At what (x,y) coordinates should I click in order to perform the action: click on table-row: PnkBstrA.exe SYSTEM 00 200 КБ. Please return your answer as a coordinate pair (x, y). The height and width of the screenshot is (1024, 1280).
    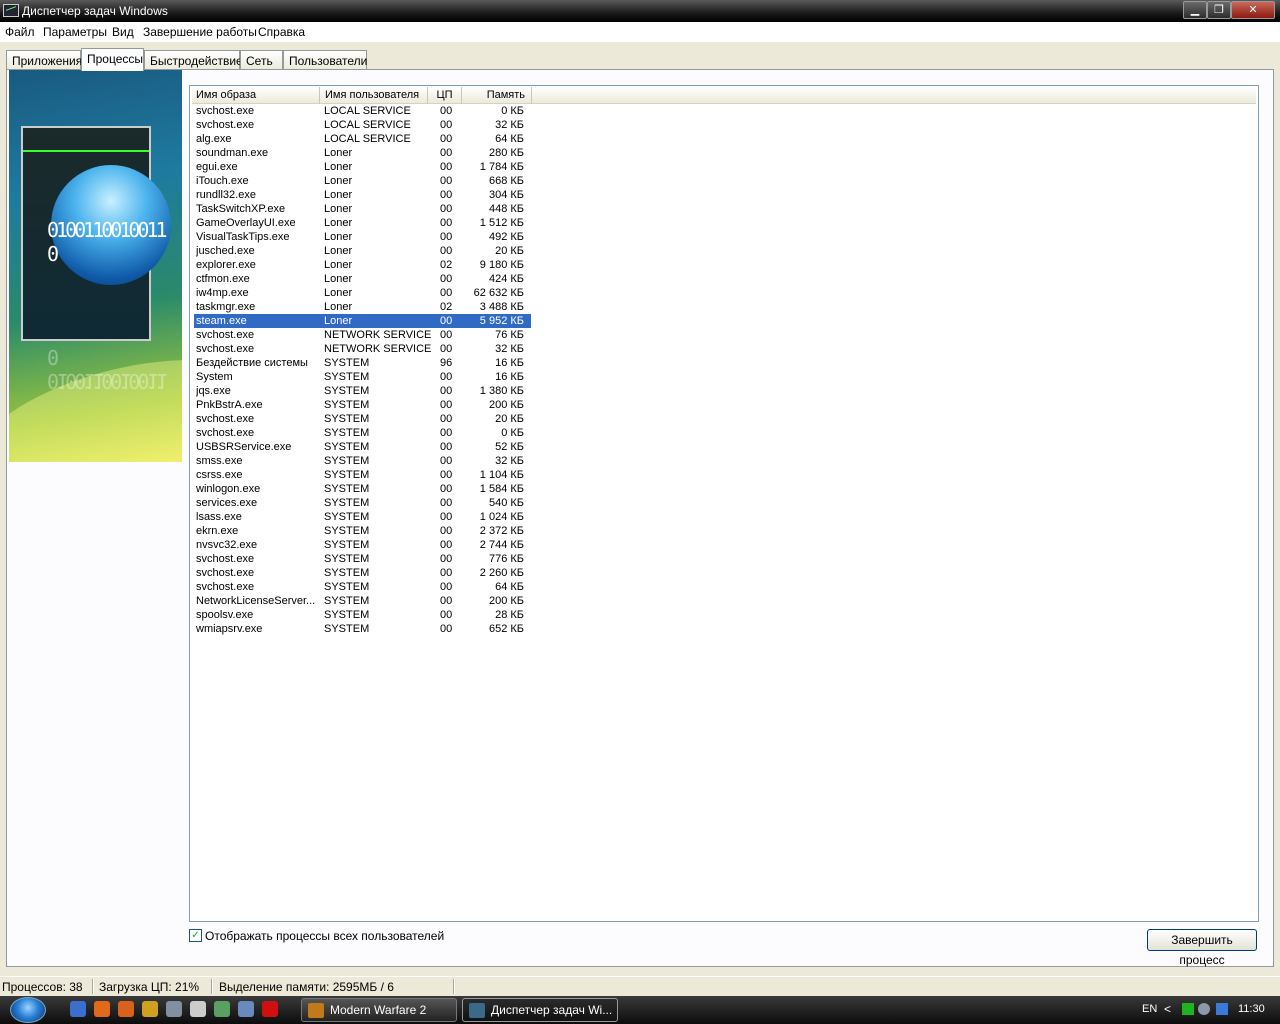
    Looking at the image, I should click on (362, 405).